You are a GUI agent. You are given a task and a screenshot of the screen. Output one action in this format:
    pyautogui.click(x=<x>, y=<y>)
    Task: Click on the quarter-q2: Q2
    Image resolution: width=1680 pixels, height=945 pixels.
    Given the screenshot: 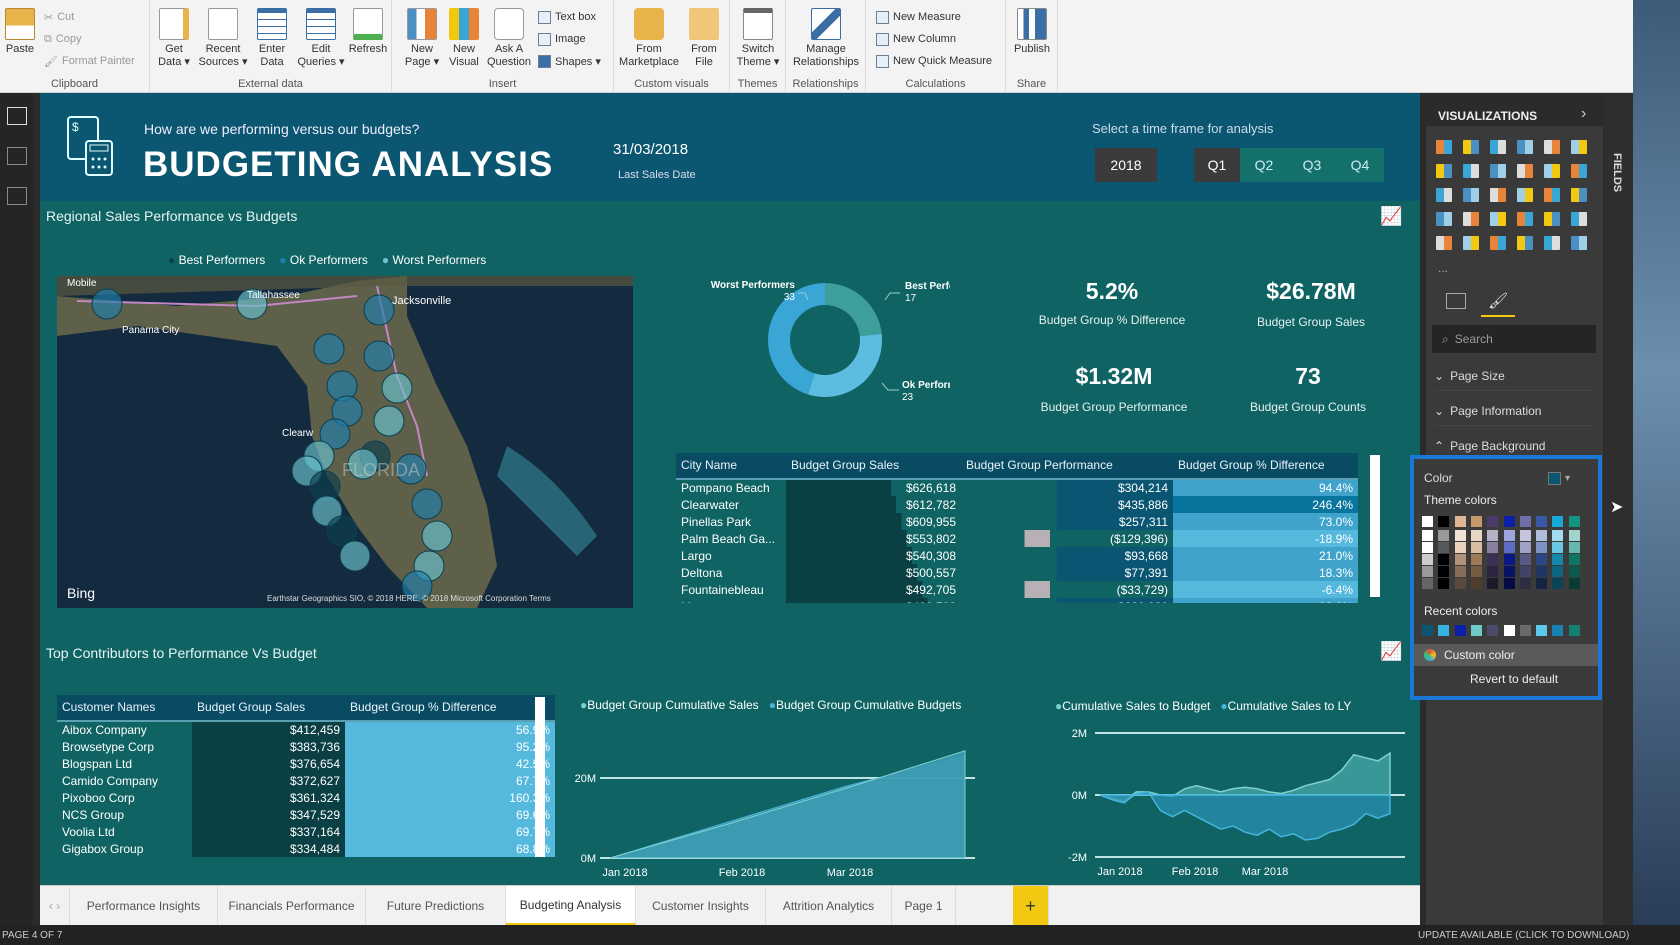 What is the action you would take?
    pyautogui.click(x=1264, y=165)
    